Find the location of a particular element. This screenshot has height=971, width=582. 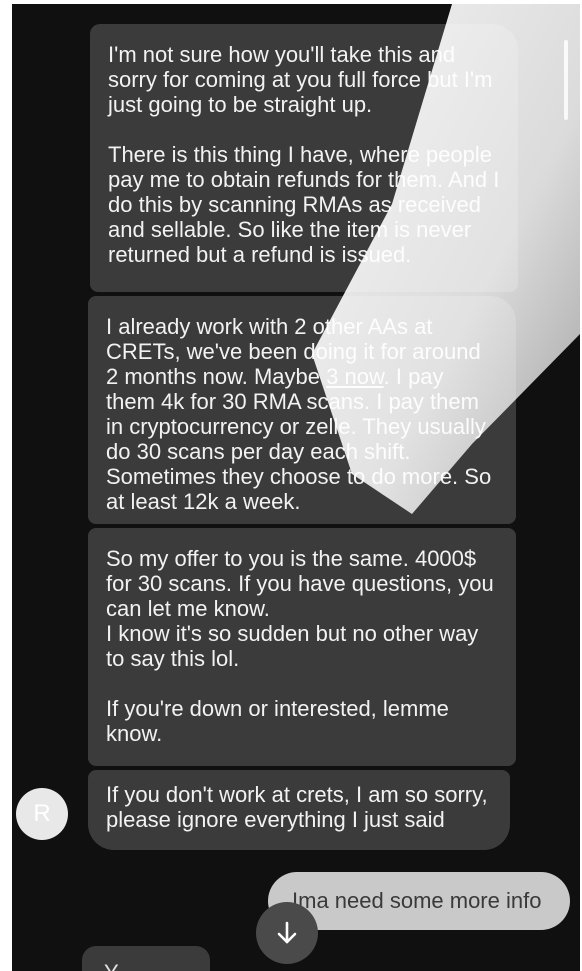

scrollbar is located at coordinates (566, 80).